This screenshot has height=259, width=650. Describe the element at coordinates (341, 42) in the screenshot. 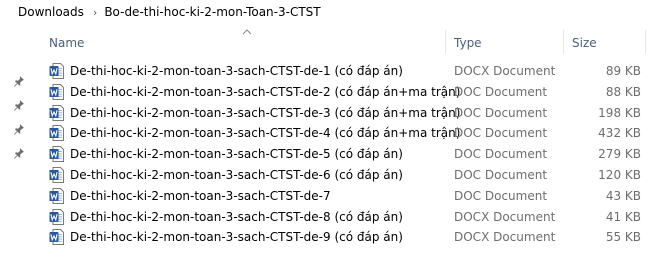

I see `column-header: Name Type Size` at that location.